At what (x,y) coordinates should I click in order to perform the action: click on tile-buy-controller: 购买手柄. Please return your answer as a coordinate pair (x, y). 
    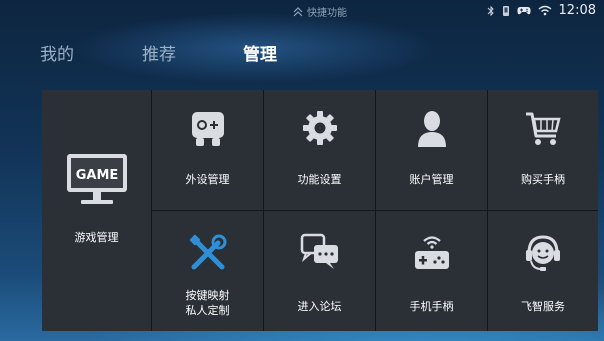
    Looking at the image, I should click on (543, 150).